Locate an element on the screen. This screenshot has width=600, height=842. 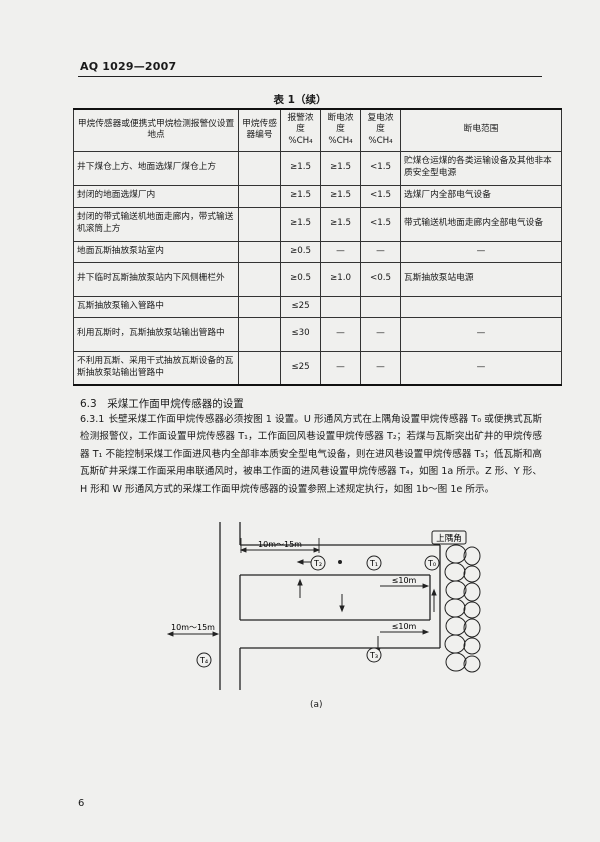
distance-label-face-bottom: ≤10m is located at coordinates (404, 626).